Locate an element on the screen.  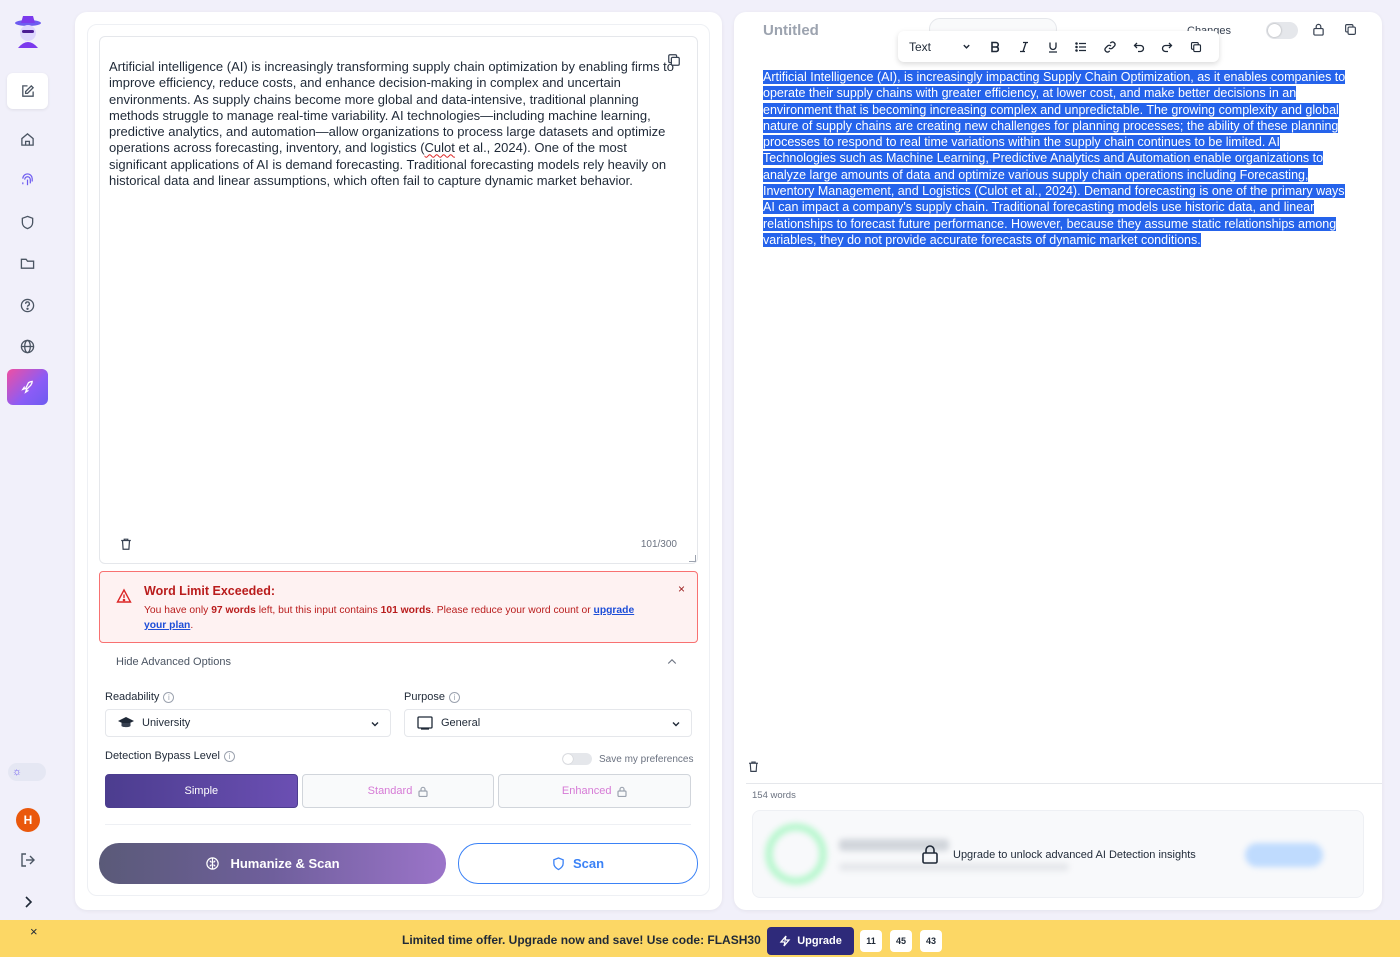
document-title: Untitled is located at coordinates (791, 30).